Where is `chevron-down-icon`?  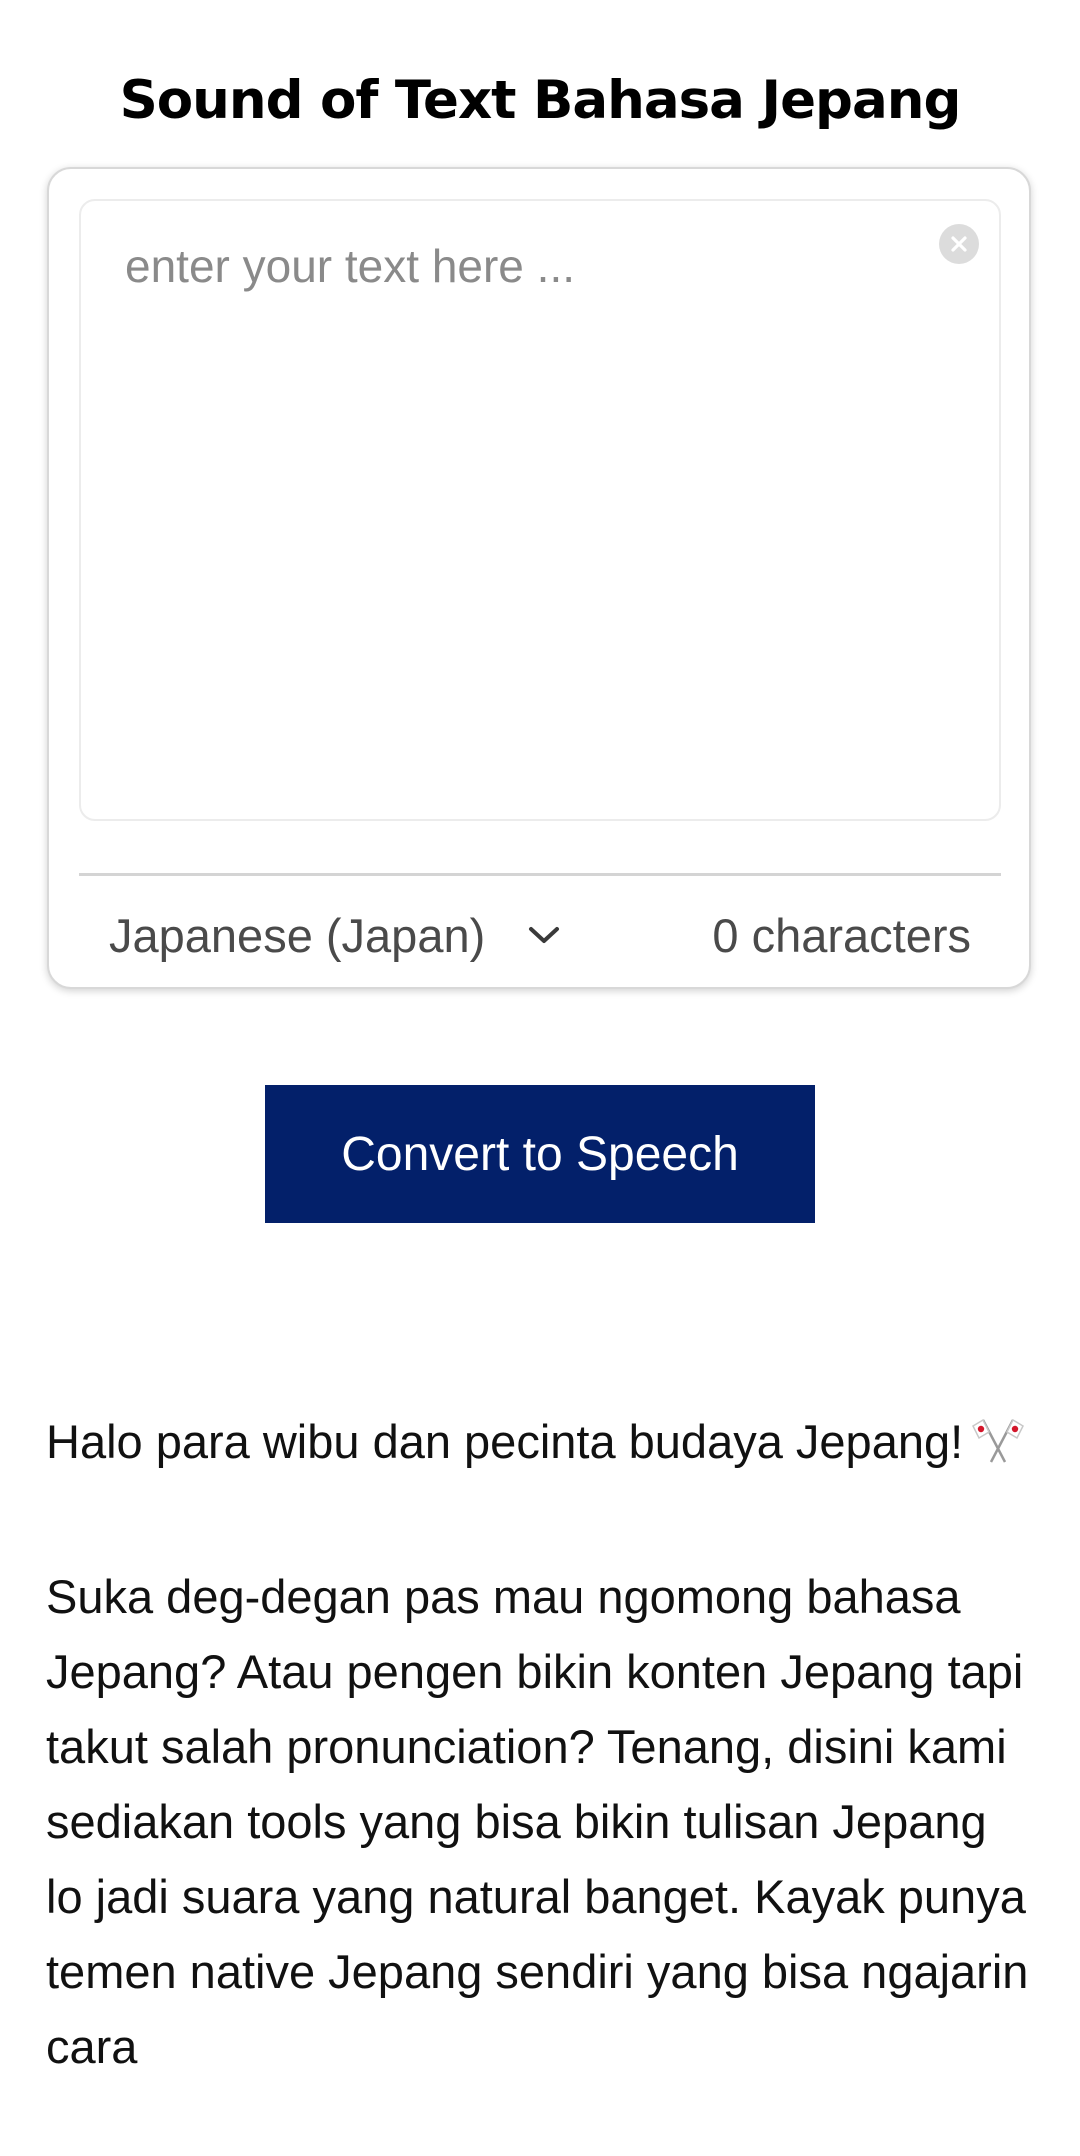
chevron-down-icon is located at coordinates (544, 935).